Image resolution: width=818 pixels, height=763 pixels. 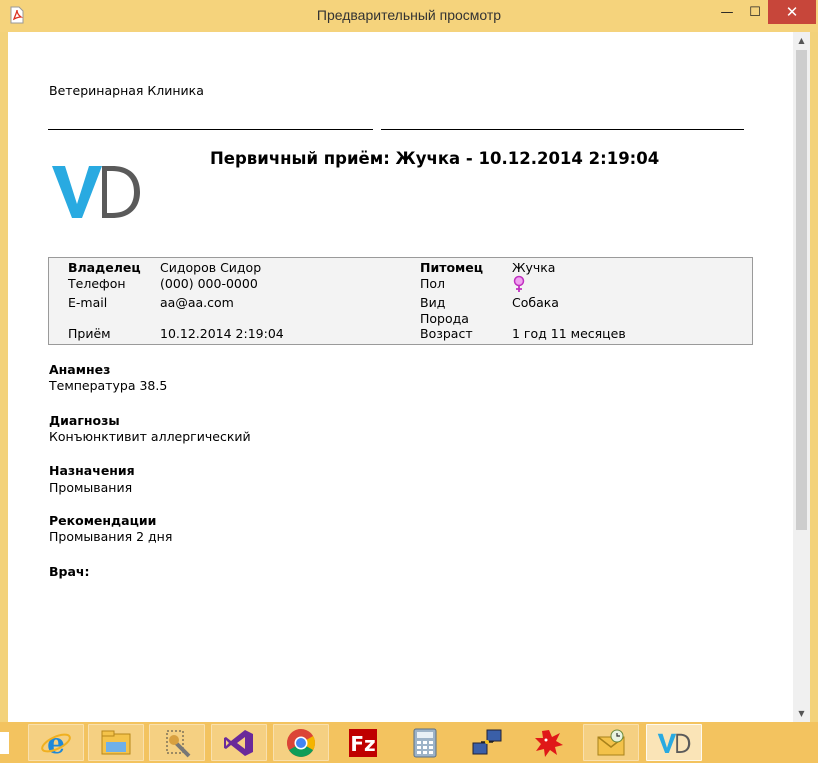 I want to click on scroll-up-button: ▲, so click(x=801, y=40).